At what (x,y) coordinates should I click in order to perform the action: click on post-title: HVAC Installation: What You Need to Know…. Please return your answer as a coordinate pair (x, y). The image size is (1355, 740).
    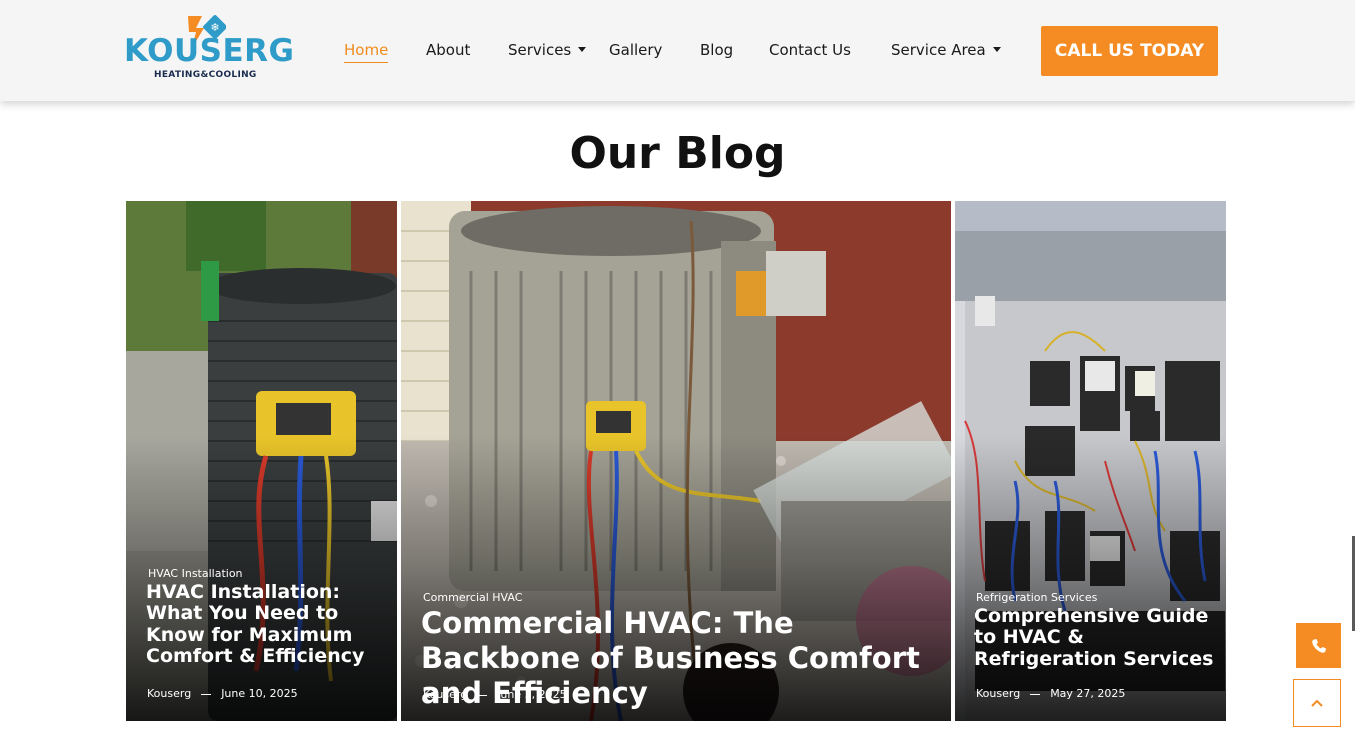
    Looking at the image, I should click on (270, 624).